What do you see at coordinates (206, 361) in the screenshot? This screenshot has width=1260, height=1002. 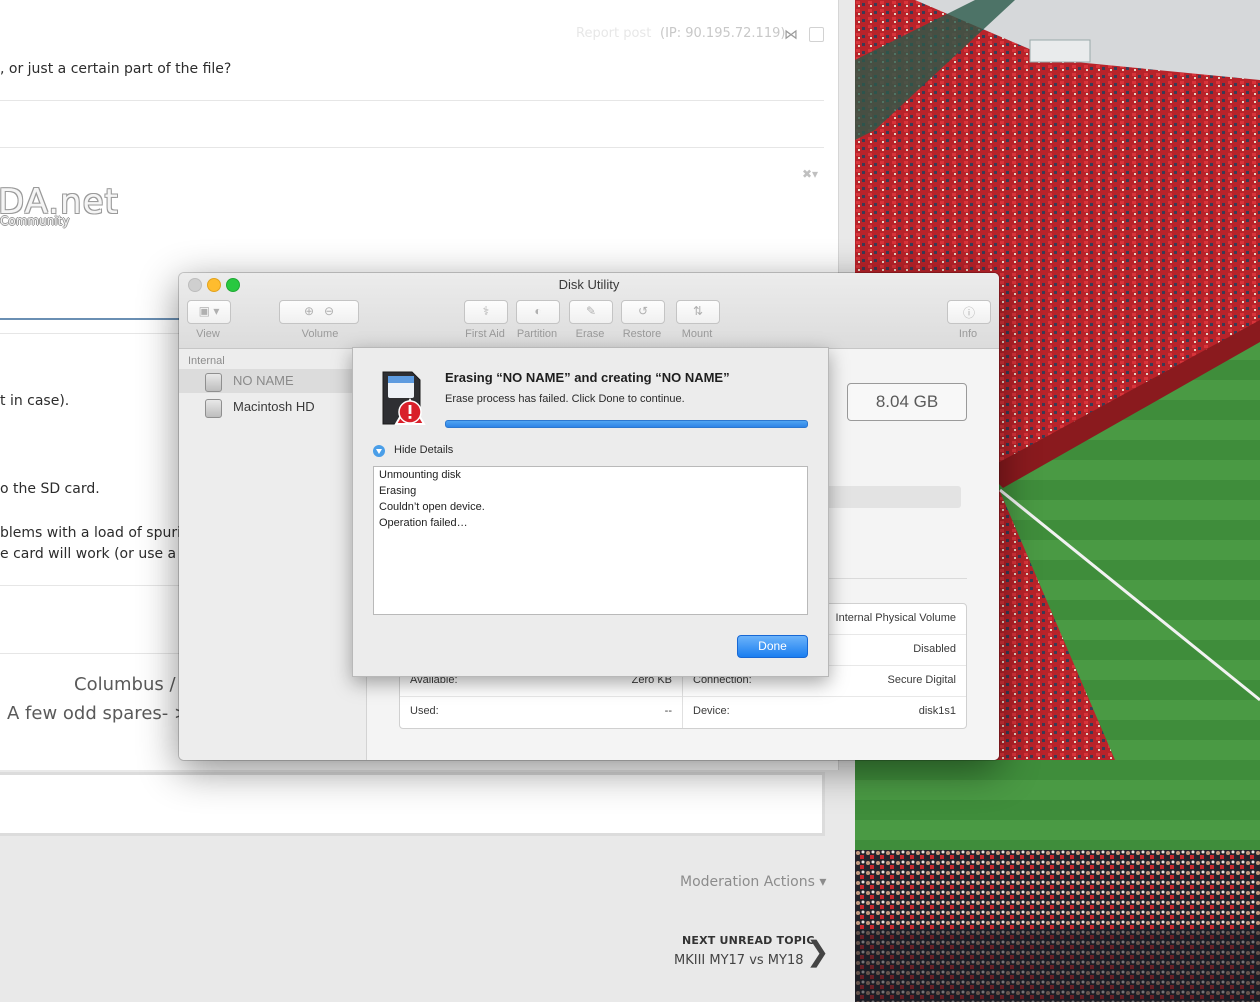 I see `sidebar-heading: Internal` at bounding box center [206, 361].